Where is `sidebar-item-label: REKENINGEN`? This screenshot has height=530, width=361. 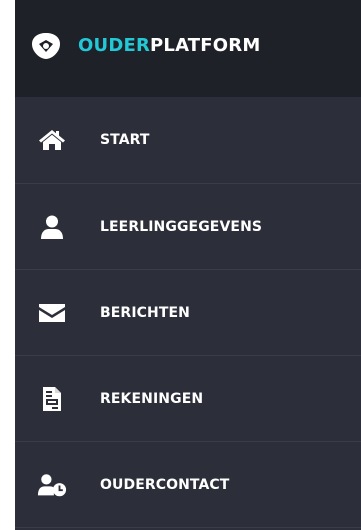
sidebar-item-label: REKENINGEN is located at coordinates (152, 398).